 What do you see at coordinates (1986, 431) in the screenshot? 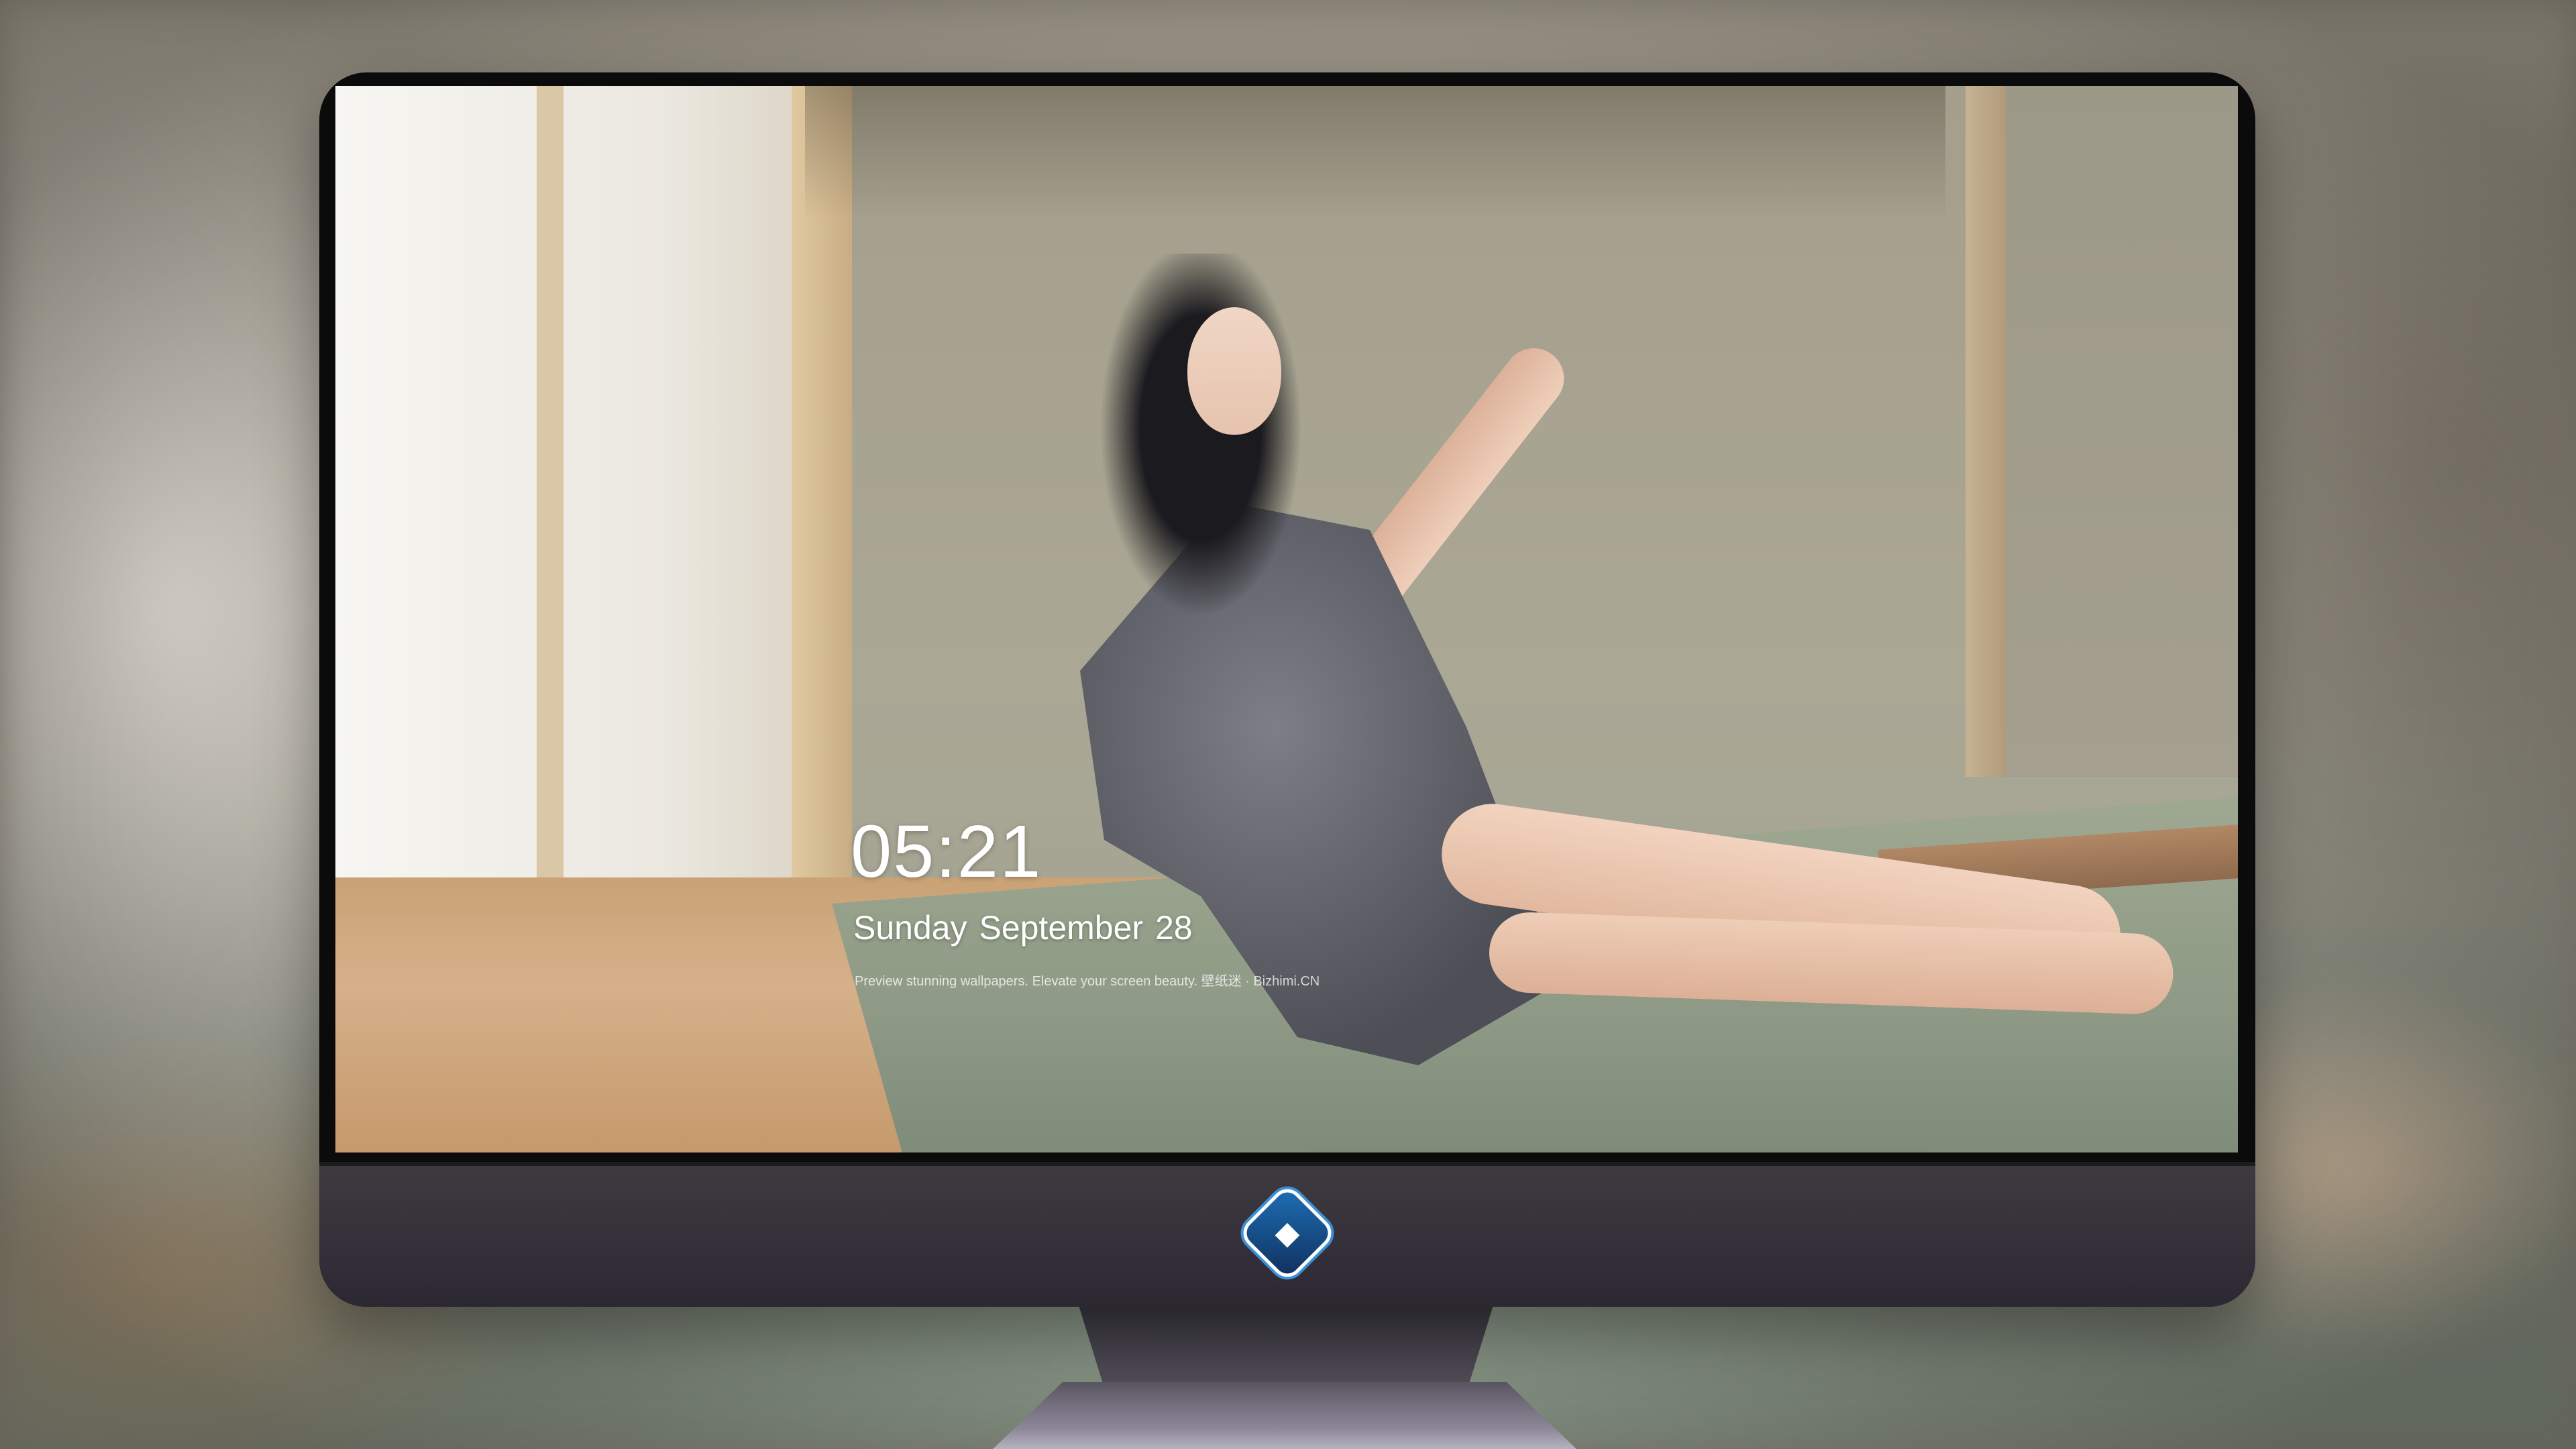
I see `wallpaper-right-post` at bounding box center [1986, 431].